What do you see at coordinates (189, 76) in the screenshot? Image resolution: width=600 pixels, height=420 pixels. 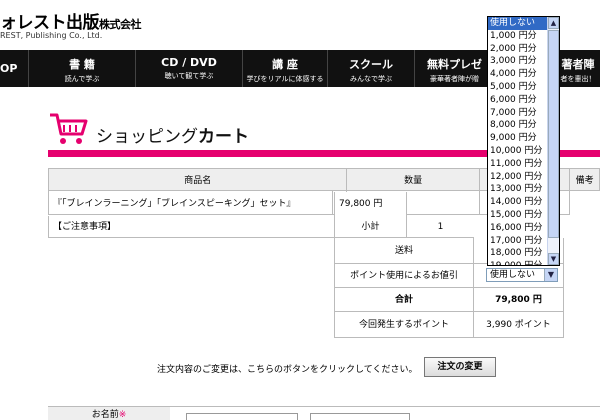 I see `nav-subtitle: 聴いて観て学ぶ` at bounding box center [189, 76].